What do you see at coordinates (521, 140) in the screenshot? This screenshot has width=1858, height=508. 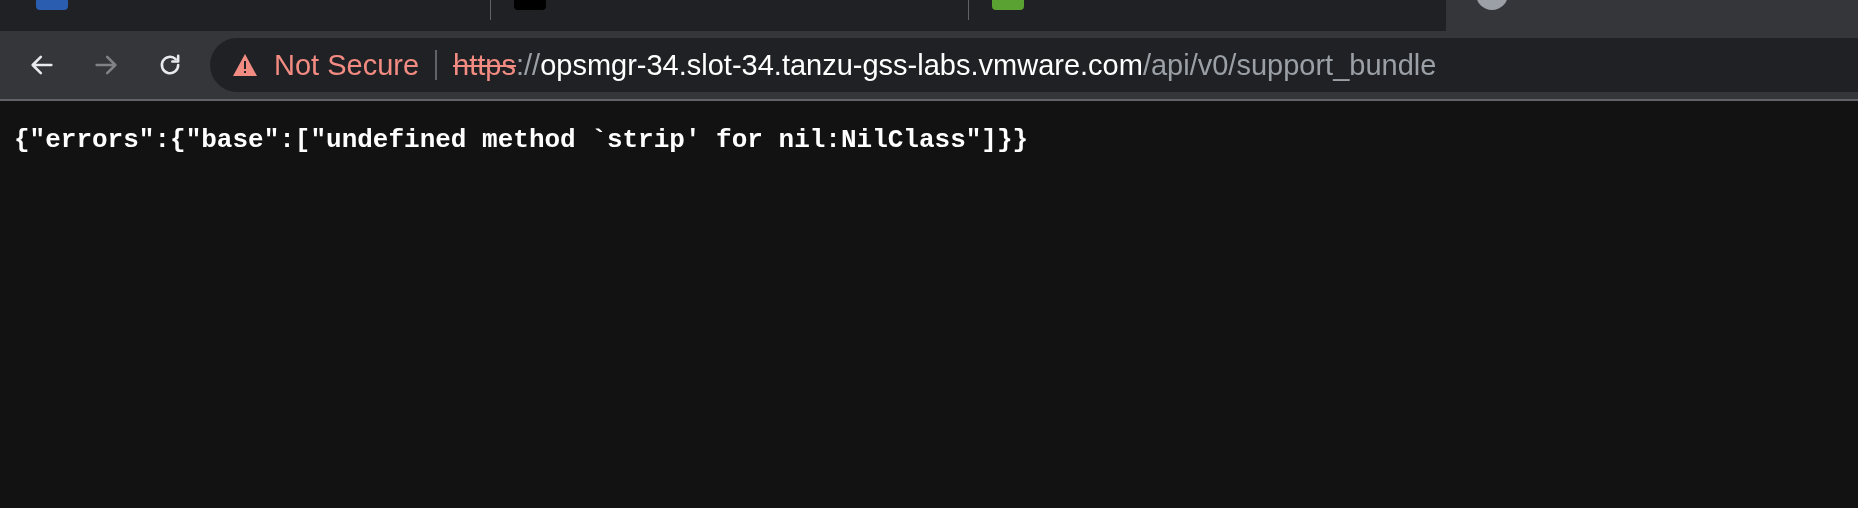 I see `json-response-text: {"errors":{"base":["undefined method `strip' for nil:NilClass"]}}` at bounding box center [521, 140].